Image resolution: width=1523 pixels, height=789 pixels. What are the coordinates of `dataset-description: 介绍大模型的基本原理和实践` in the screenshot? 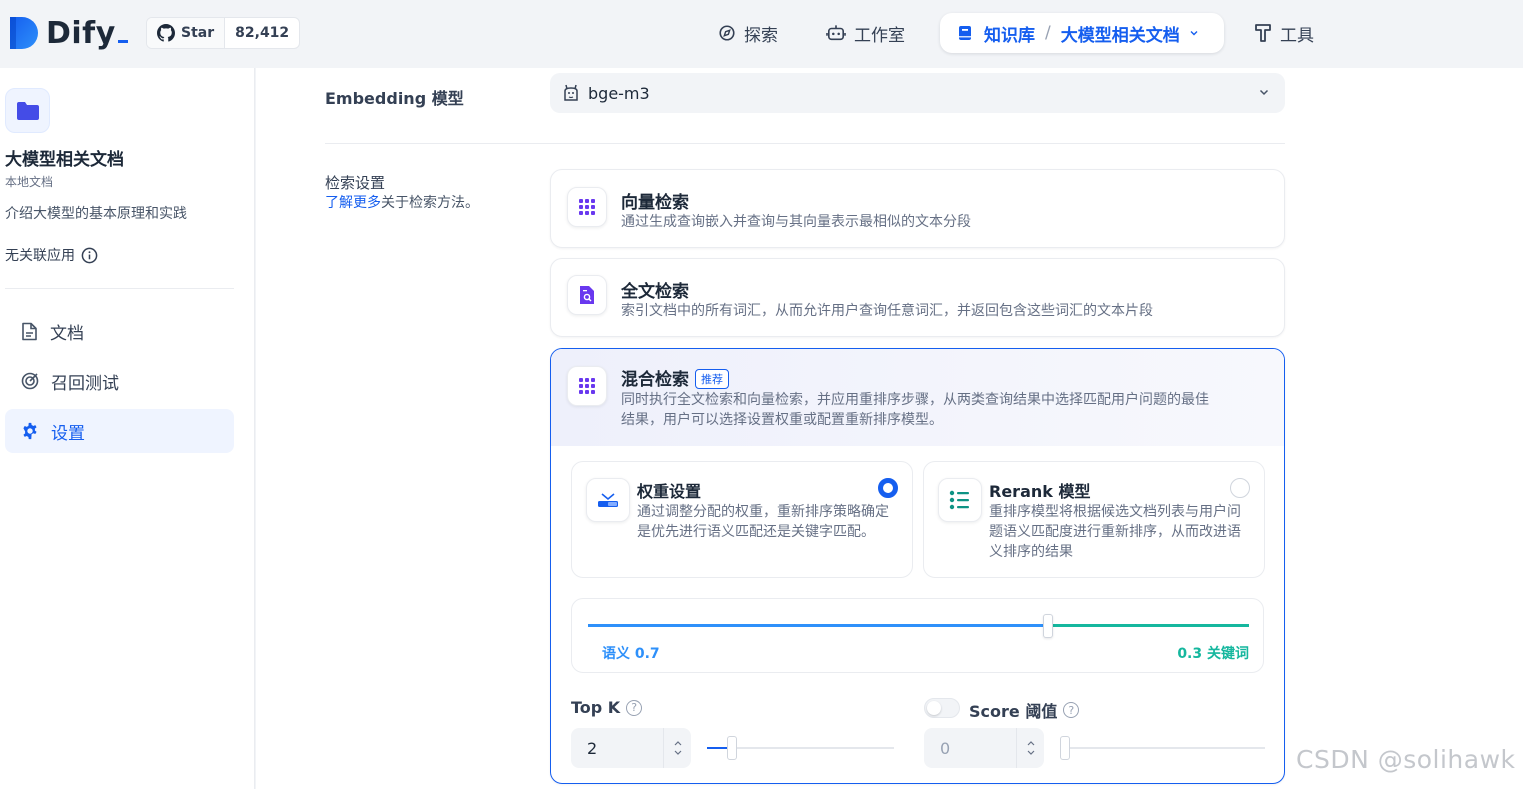 It's located at (96, 214).